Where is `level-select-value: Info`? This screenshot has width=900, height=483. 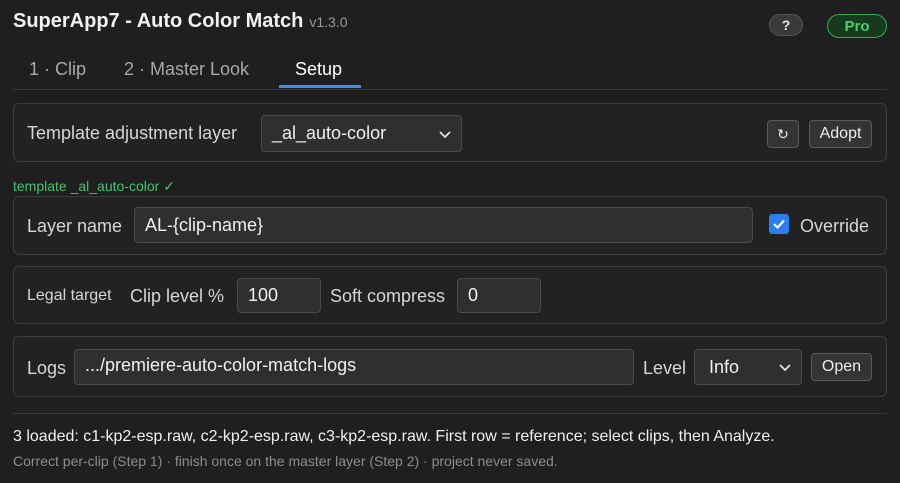 level-select-value: Info is located at coordinates (724, 366).